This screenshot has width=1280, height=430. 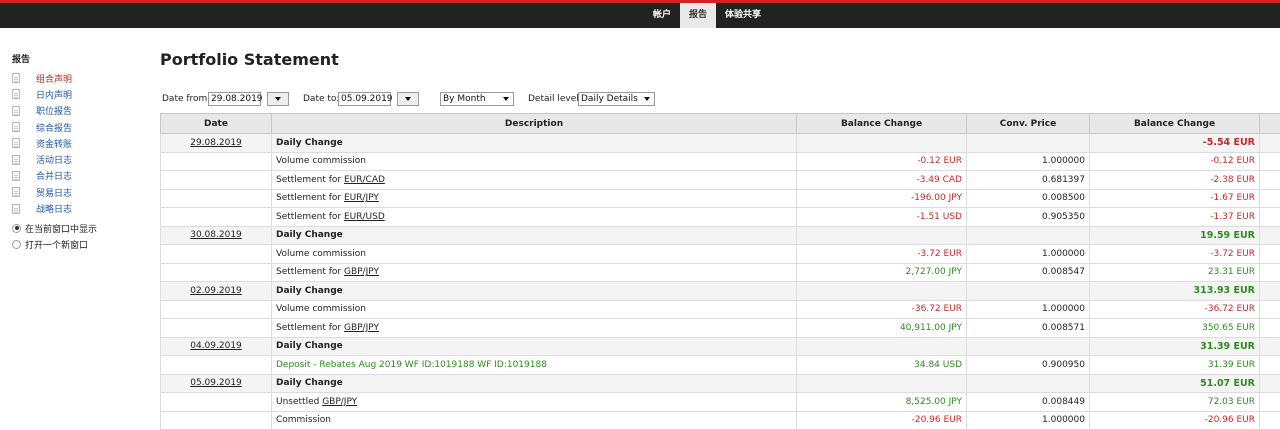 What do you see at coordinates (1028, 272) in the screenshot?
I see `conv-price-cell: 0.008547` at bounding box center [1028, 272].